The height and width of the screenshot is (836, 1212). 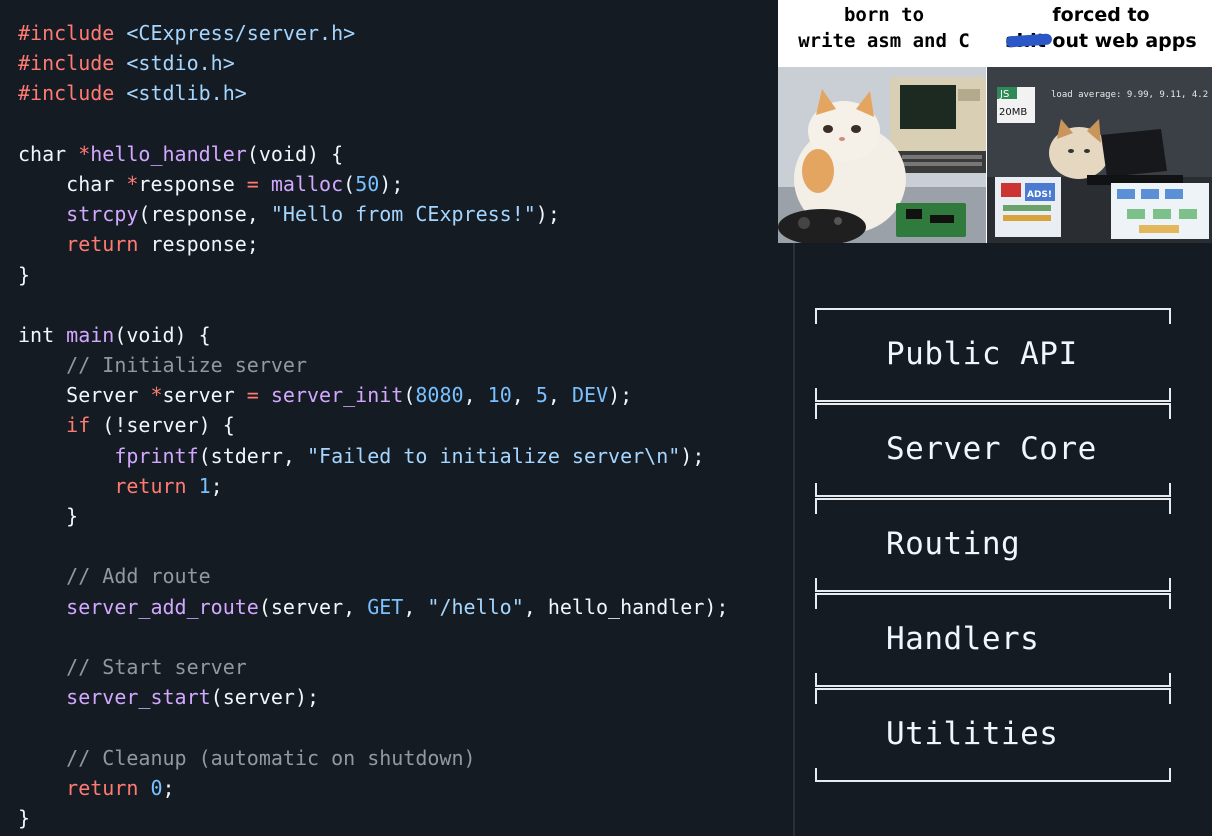 What do you see at coordinates (1039, 195) in the screenshot?
I see `ads-label: ADS!` at bounding box center [1039, 195].